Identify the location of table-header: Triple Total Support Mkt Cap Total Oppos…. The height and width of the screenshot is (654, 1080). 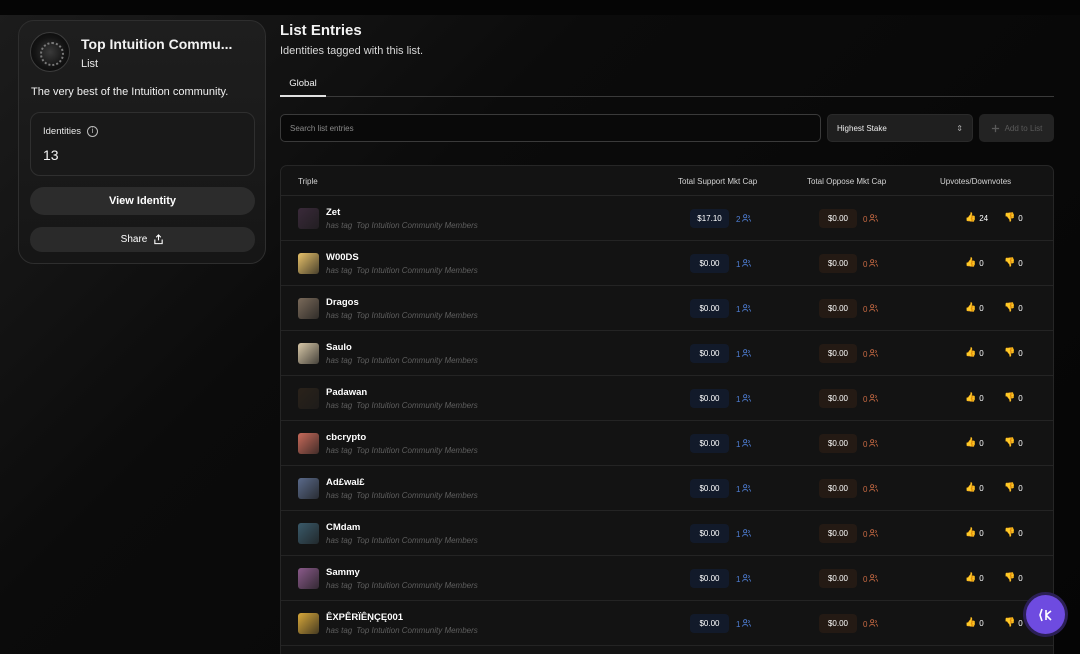
(667, 181).